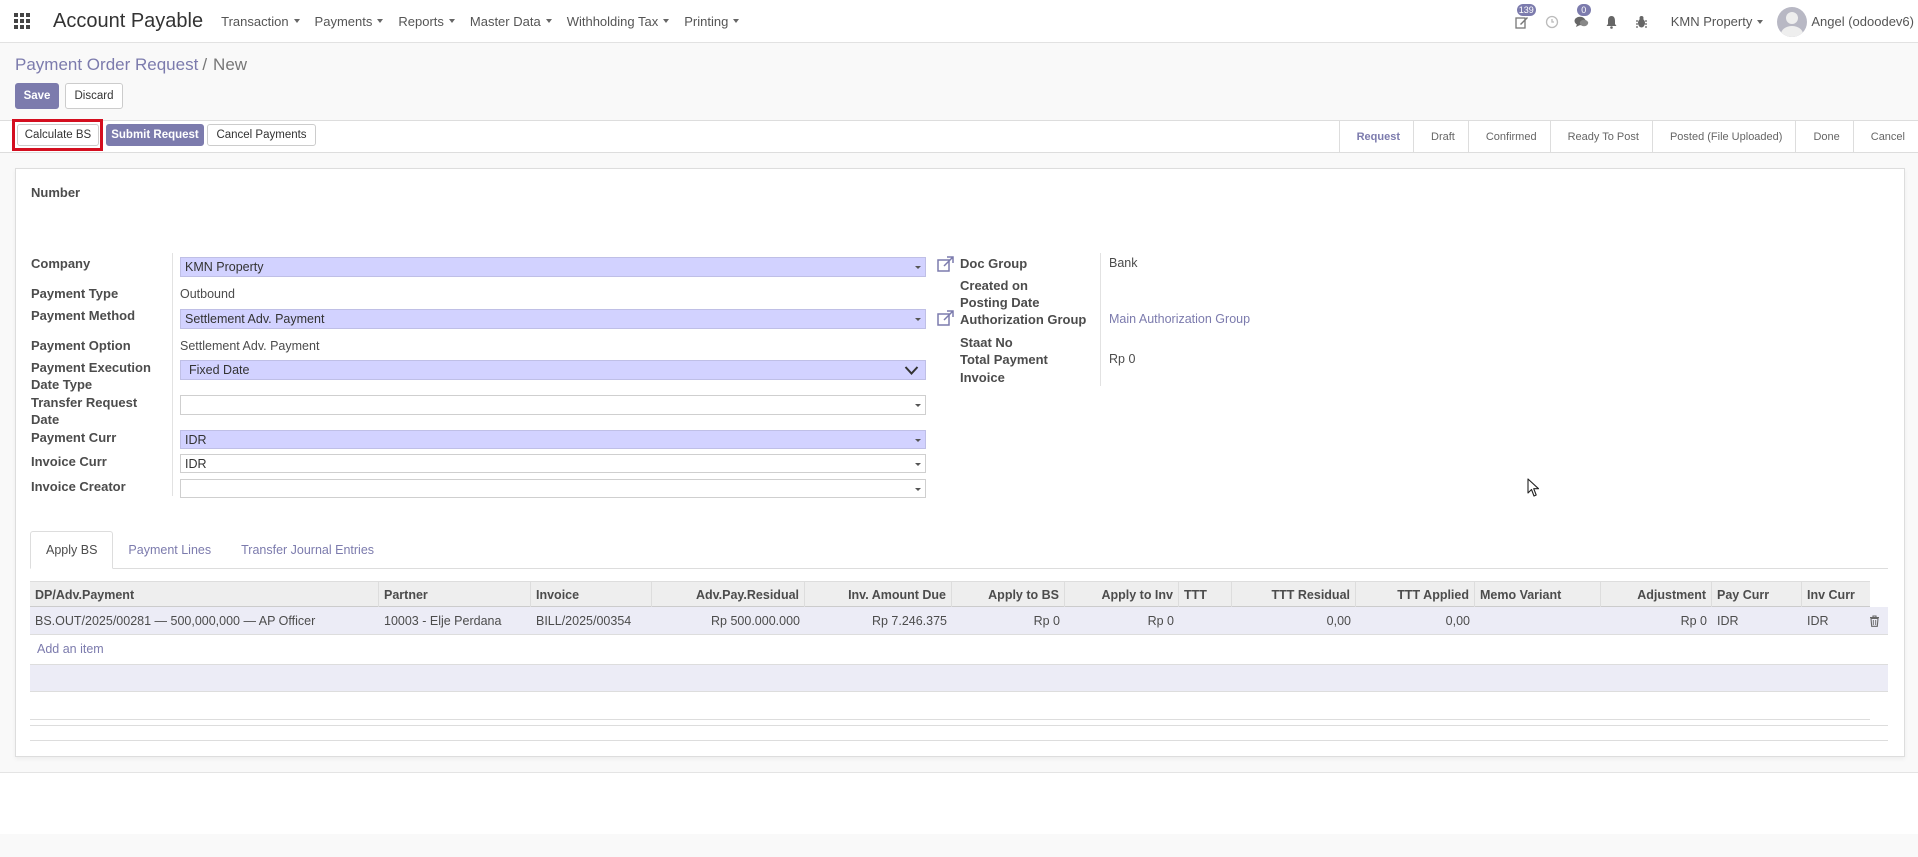 The image size is (1918, 857). Describe the element at coordinates (255, 21) in the screenshot. I see `menu-label: Transaction` at that location.